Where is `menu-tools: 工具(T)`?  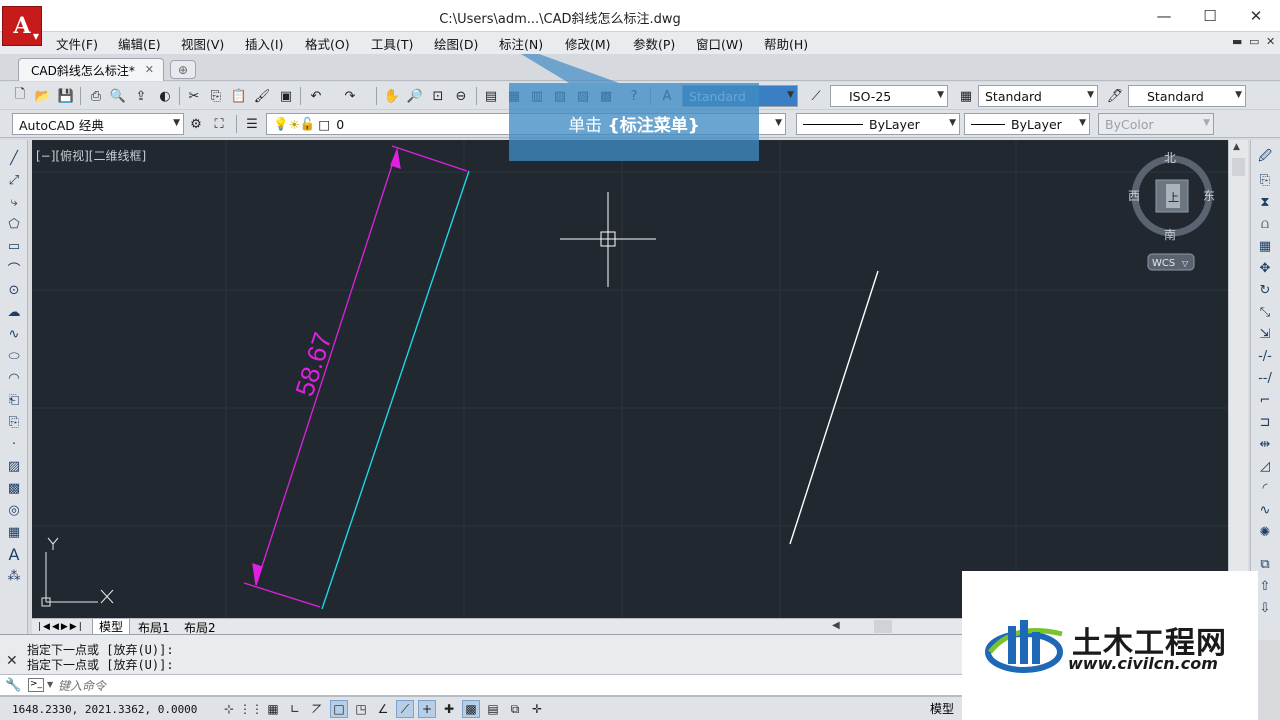
menu-tools: 工具(T) is located at coordinates (392, 43).